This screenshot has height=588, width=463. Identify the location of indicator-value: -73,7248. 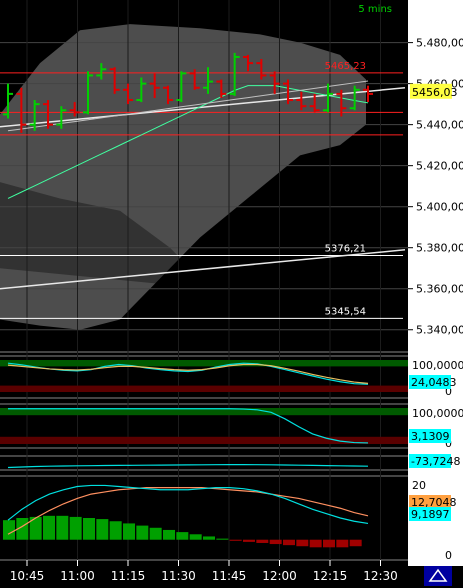
(435, 461).